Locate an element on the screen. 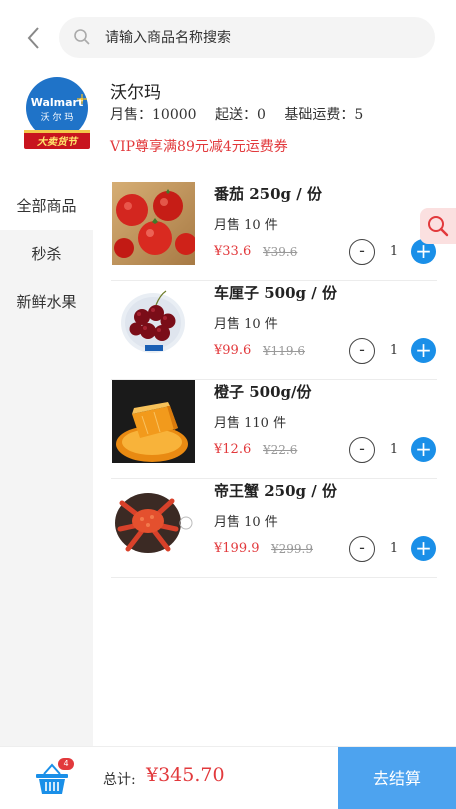  checkout-button: 去结算 is located at coordinates (397, 778).